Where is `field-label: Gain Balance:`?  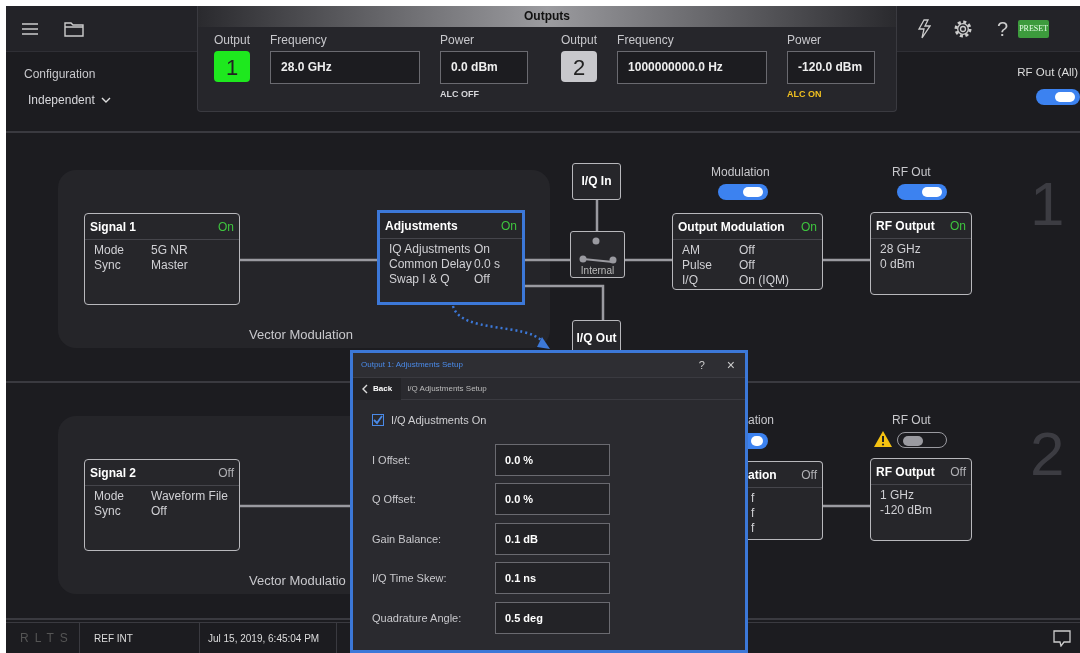
field-label: Gain Balance: is located at coordinates (407, 539).